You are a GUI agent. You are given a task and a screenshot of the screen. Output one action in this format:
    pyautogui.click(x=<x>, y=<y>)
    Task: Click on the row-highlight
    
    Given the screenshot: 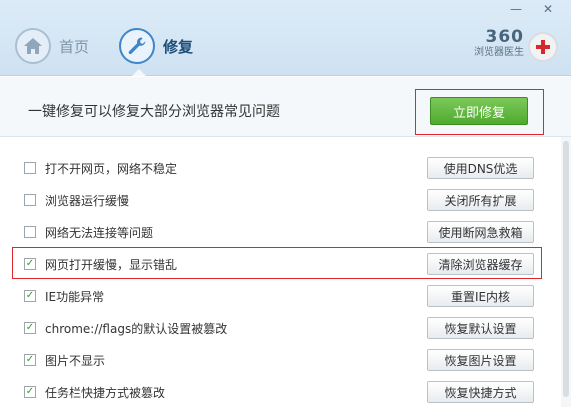 What is the action you would take?
    pyautogui.click(x=277, y=263)
    